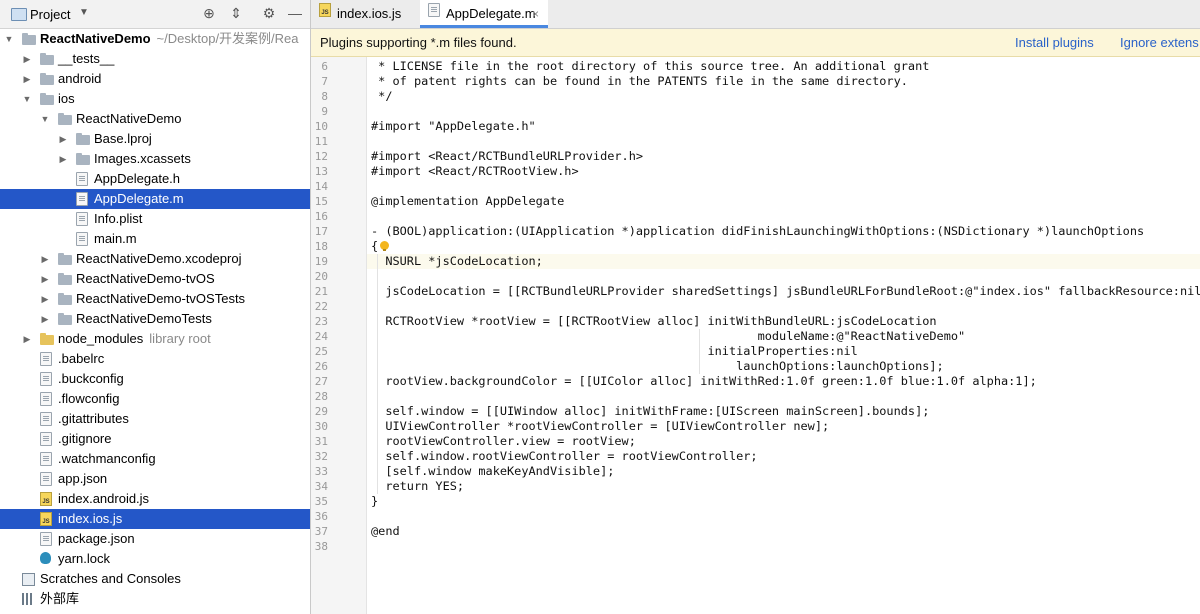  I want to click on tree-item: ▶ ReactNativeDemo.xcodeproj, so click(155, 259).